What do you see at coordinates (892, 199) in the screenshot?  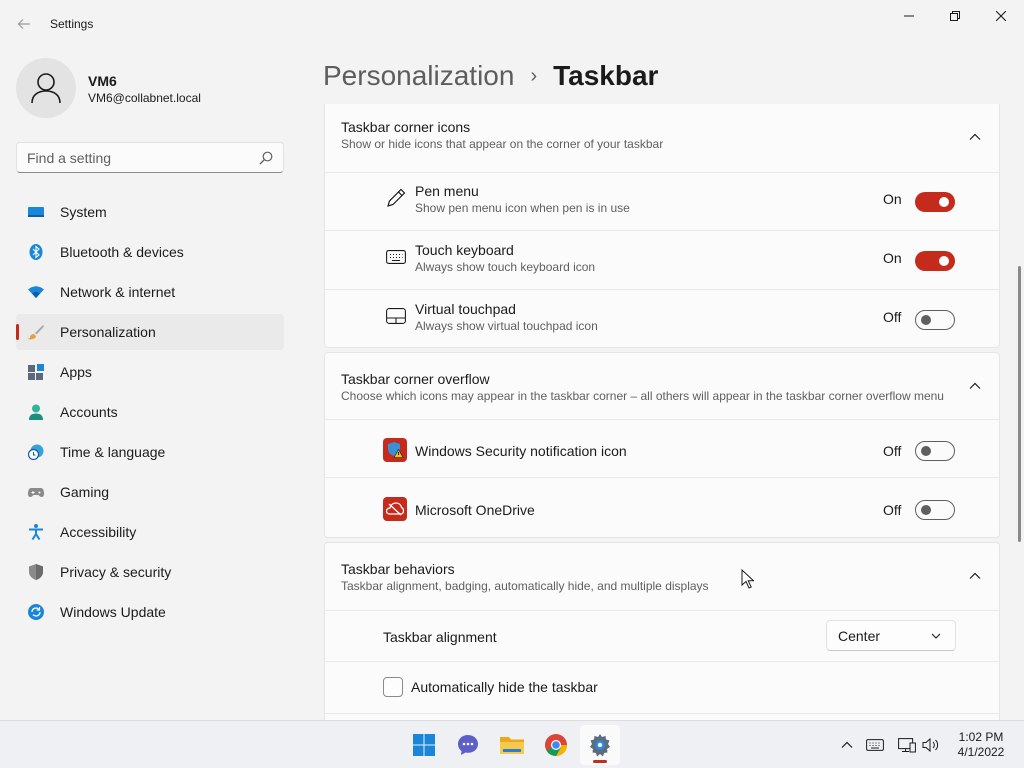 I see `toggle-state: On` at bounding box center [892, 199].